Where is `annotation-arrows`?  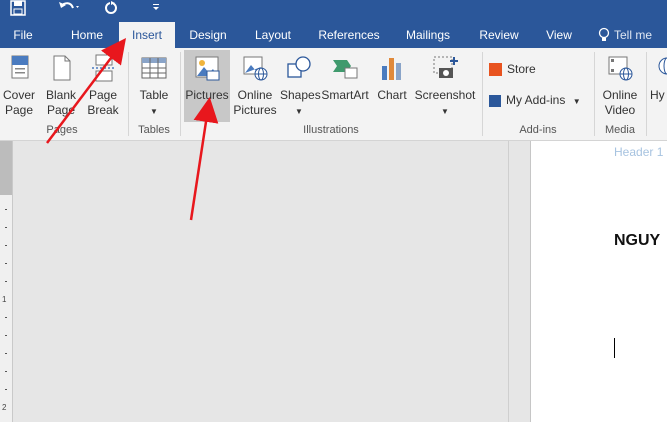
annotation-arrows is located at coordinates (132, 129).